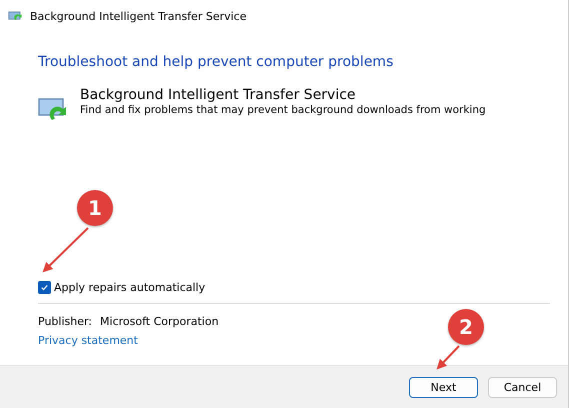 The height and width of the screenshot is (408, 569). Describe the element at coordinates (16, 16) in the screenshot. I see `transfer-icon` at that location.